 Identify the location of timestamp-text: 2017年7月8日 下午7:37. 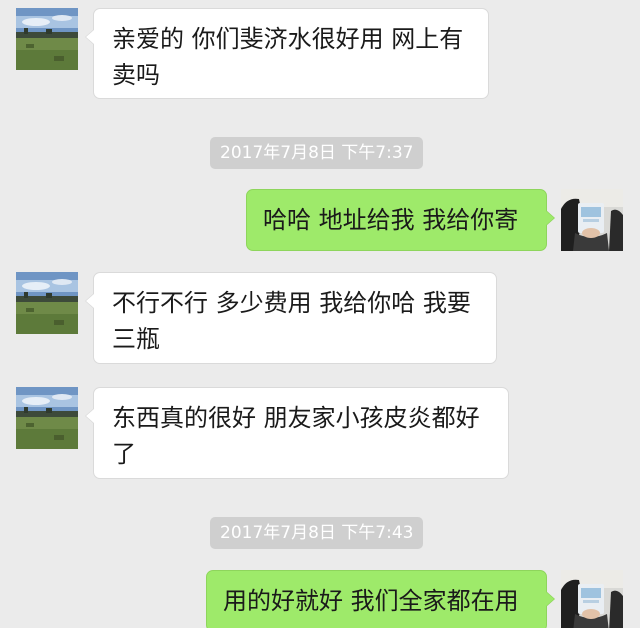
(317, 153).